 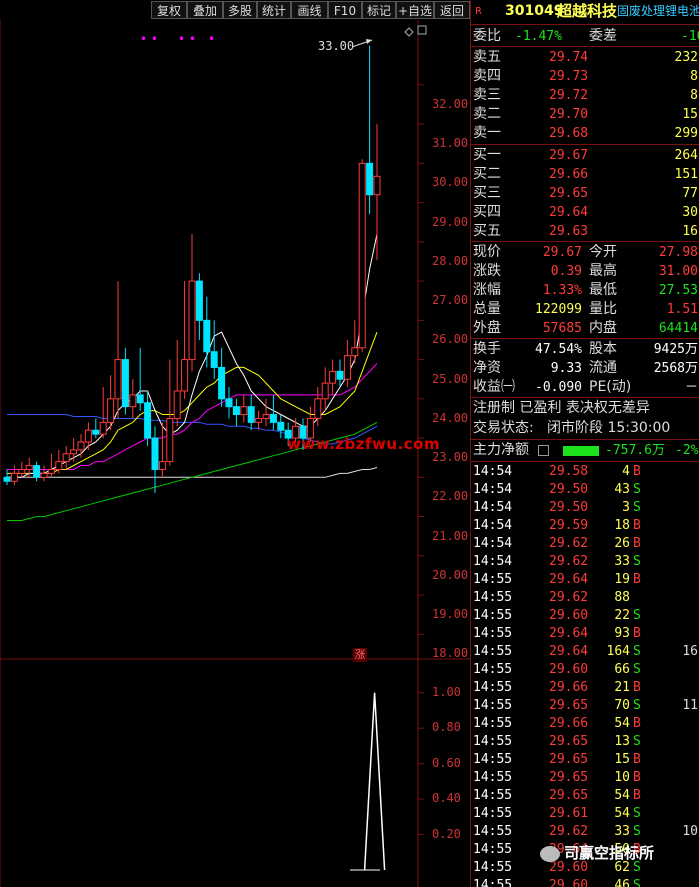 I want to click on tick-row: 14:55 29.65 70 S 11, so click(x=585, y=706).